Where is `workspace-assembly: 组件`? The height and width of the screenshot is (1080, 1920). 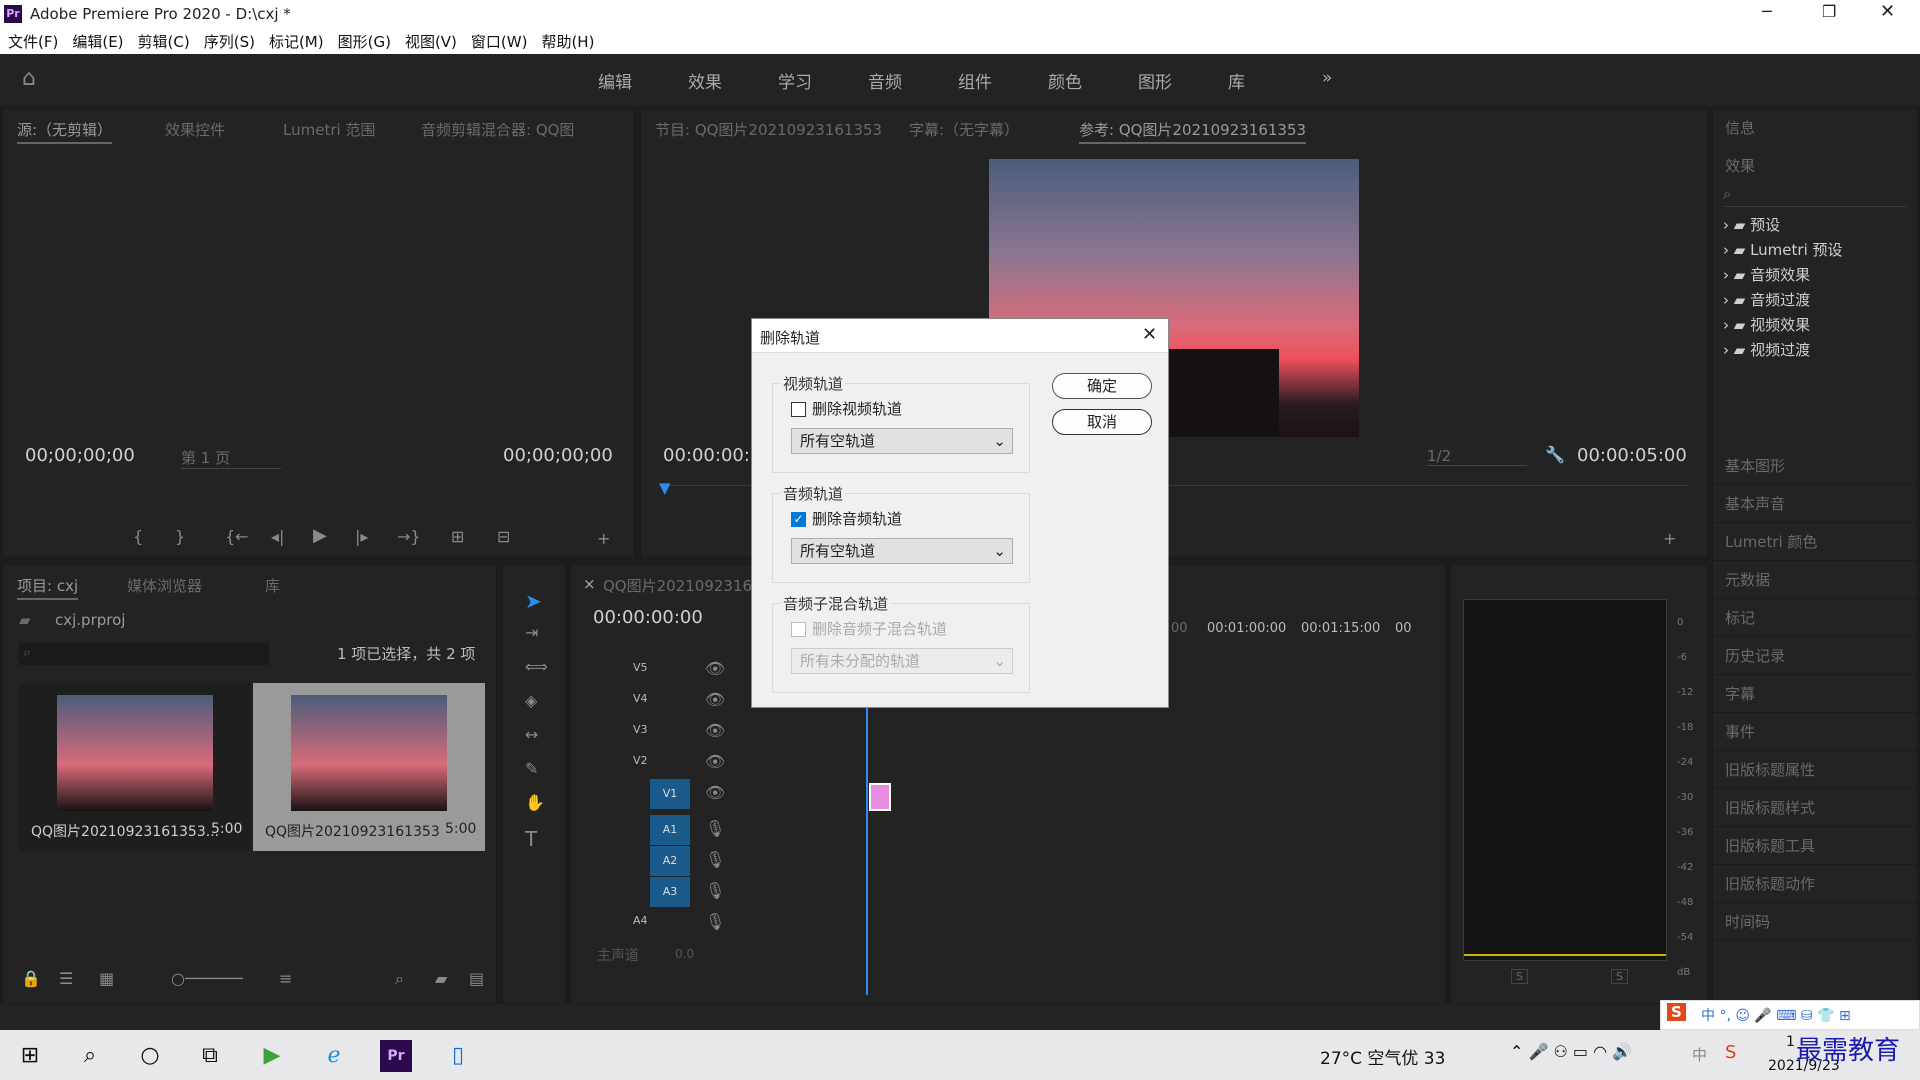 workspace-assembly: 组件 is located at coordinates (975, 80).